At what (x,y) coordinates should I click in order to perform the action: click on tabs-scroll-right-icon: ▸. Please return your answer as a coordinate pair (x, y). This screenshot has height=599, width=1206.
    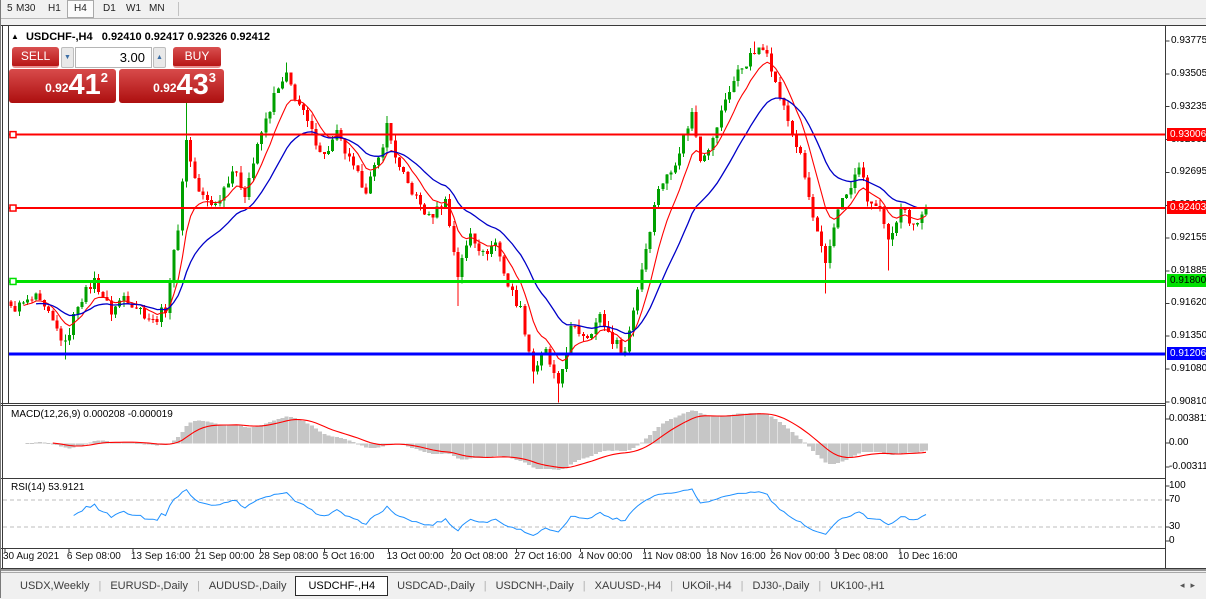
    Looking at the image, I should click on (1195, 585).